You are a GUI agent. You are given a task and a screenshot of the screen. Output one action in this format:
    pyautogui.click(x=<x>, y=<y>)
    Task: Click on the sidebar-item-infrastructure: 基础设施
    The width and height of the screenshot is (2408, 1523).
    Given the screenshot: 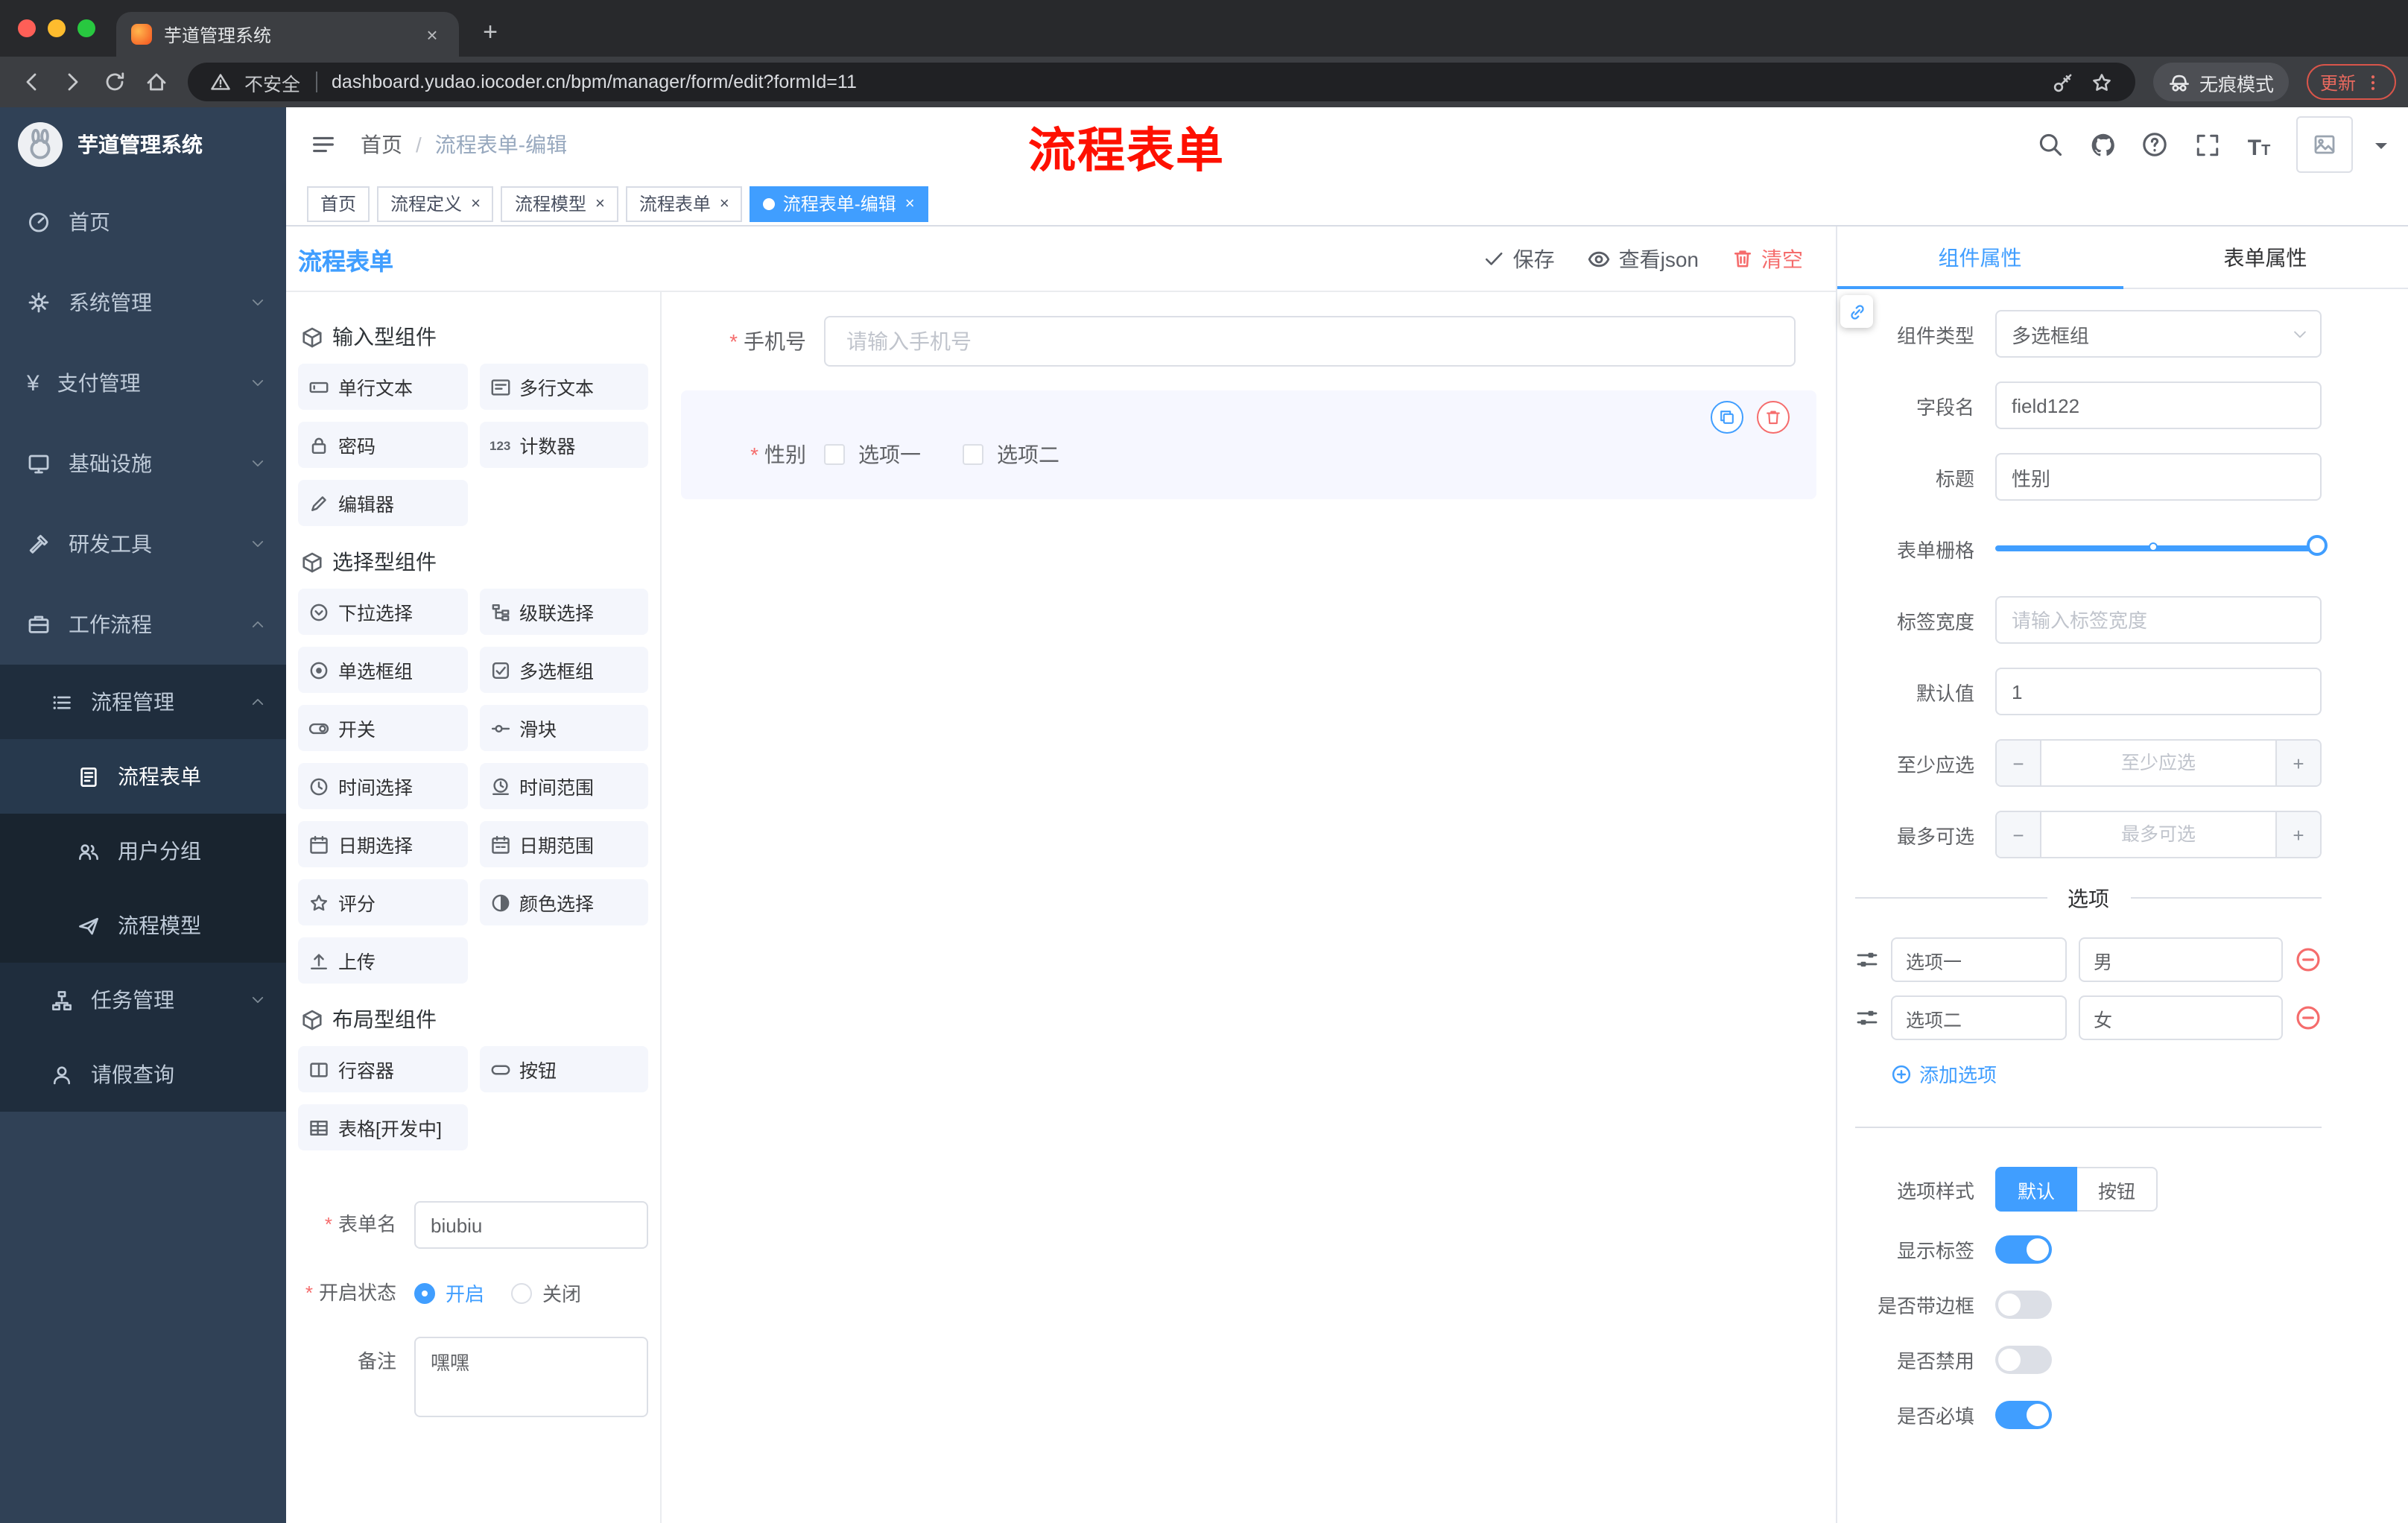 What is the action you would take?
    pyautogui.click(x=143, y=464)
    